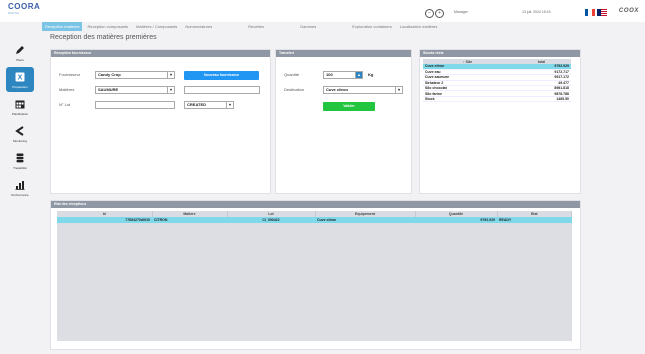  What do you see at coordinates (419, 26) in the screenshot?
I see `tab-localisation-matieres: Localisation matières` at bounding box center [419, 26].